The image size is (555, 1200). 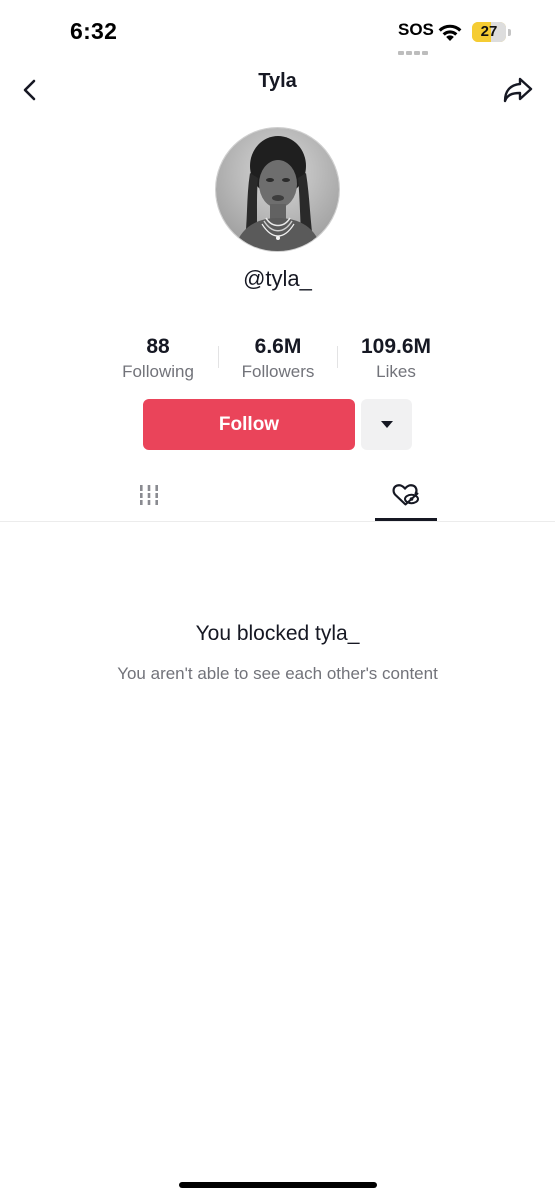 I want to click on home-indicator, so click(x=278, y=1185).